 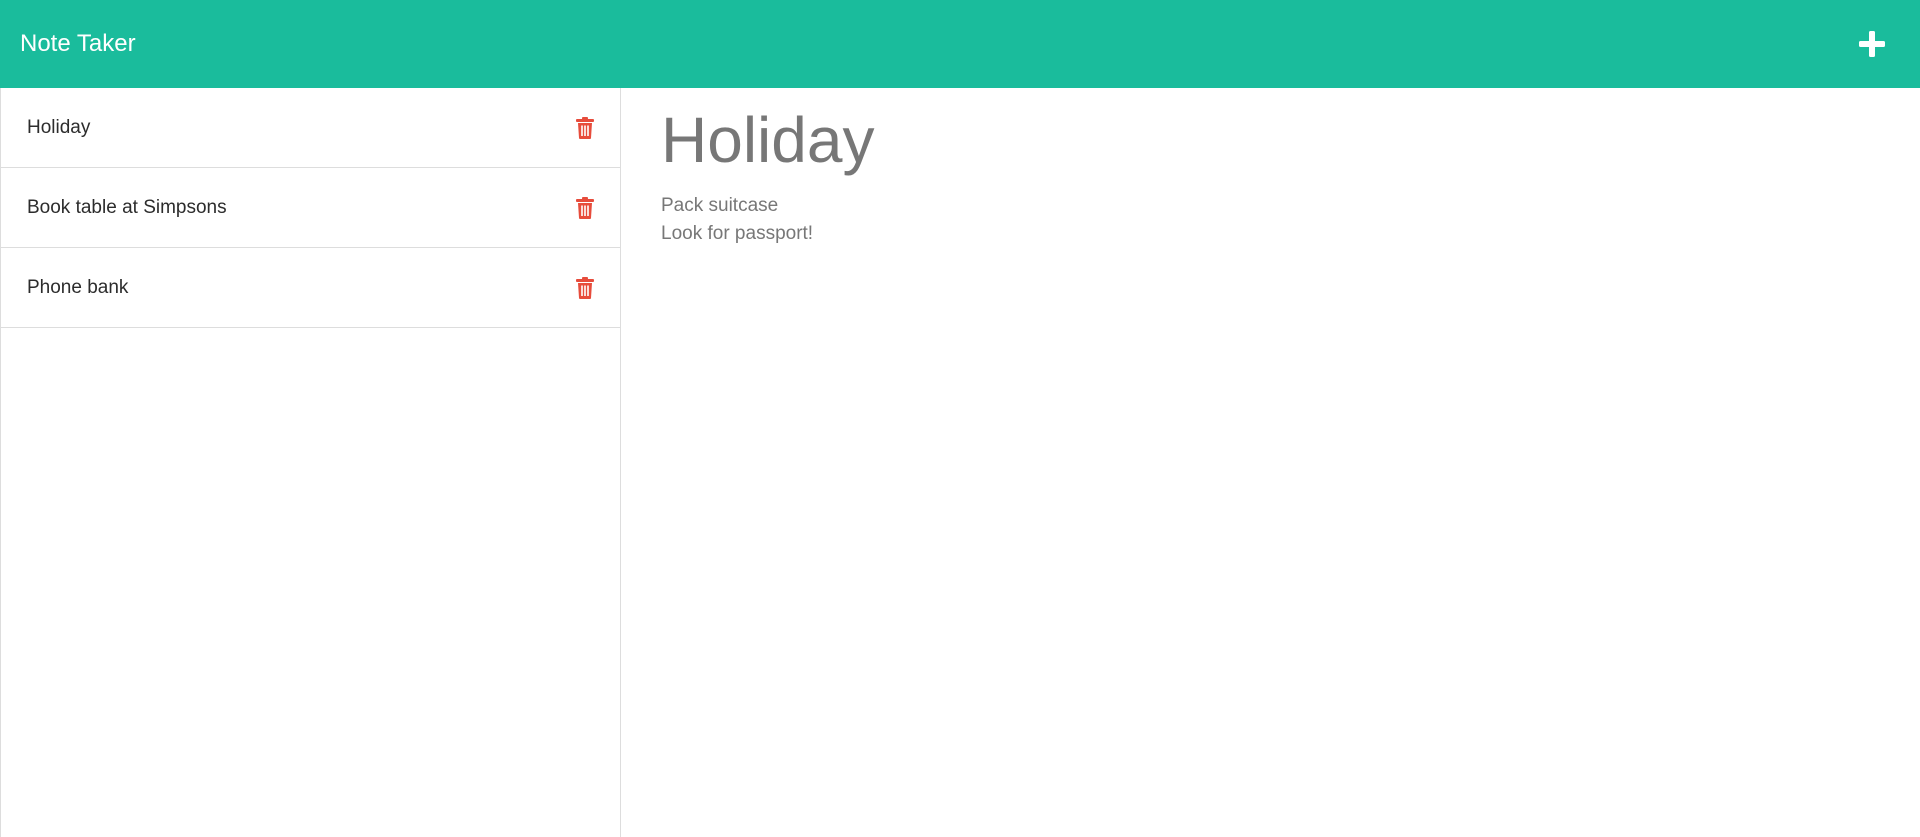 I want to click on note-text-area: Pack suitcase Look for passport!, so click(x=1270, y=220).